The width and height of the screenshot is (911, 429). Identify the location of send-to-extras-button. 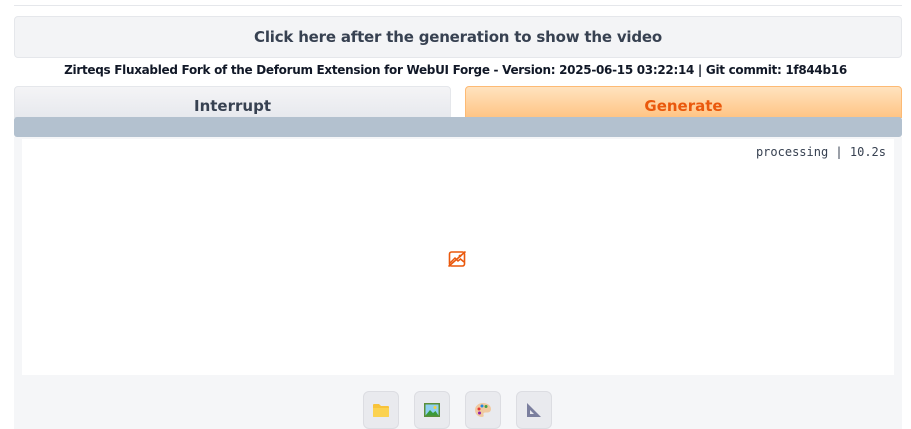
(534, 410).